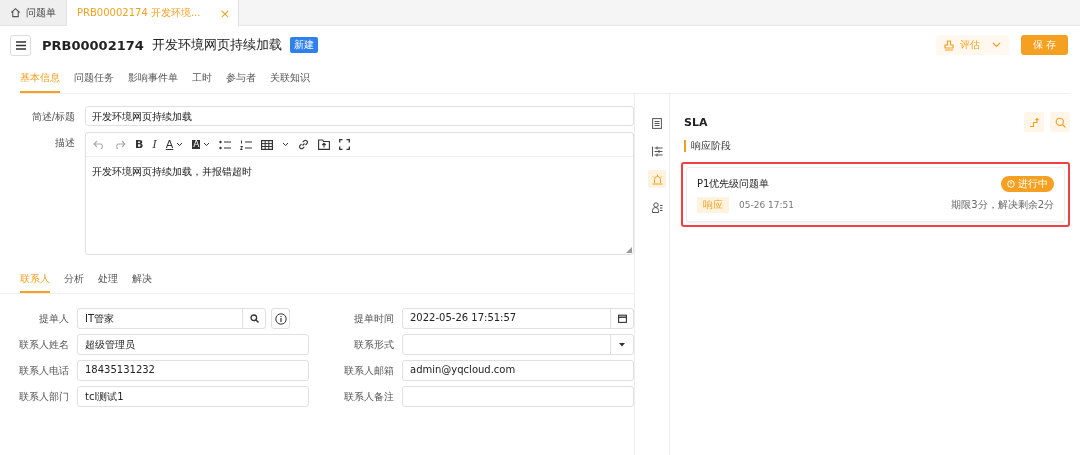  What do you see at coordinates (629, 250) in the screenshot?
I see `resize-handle-icon` at bounding box center [629, 250].